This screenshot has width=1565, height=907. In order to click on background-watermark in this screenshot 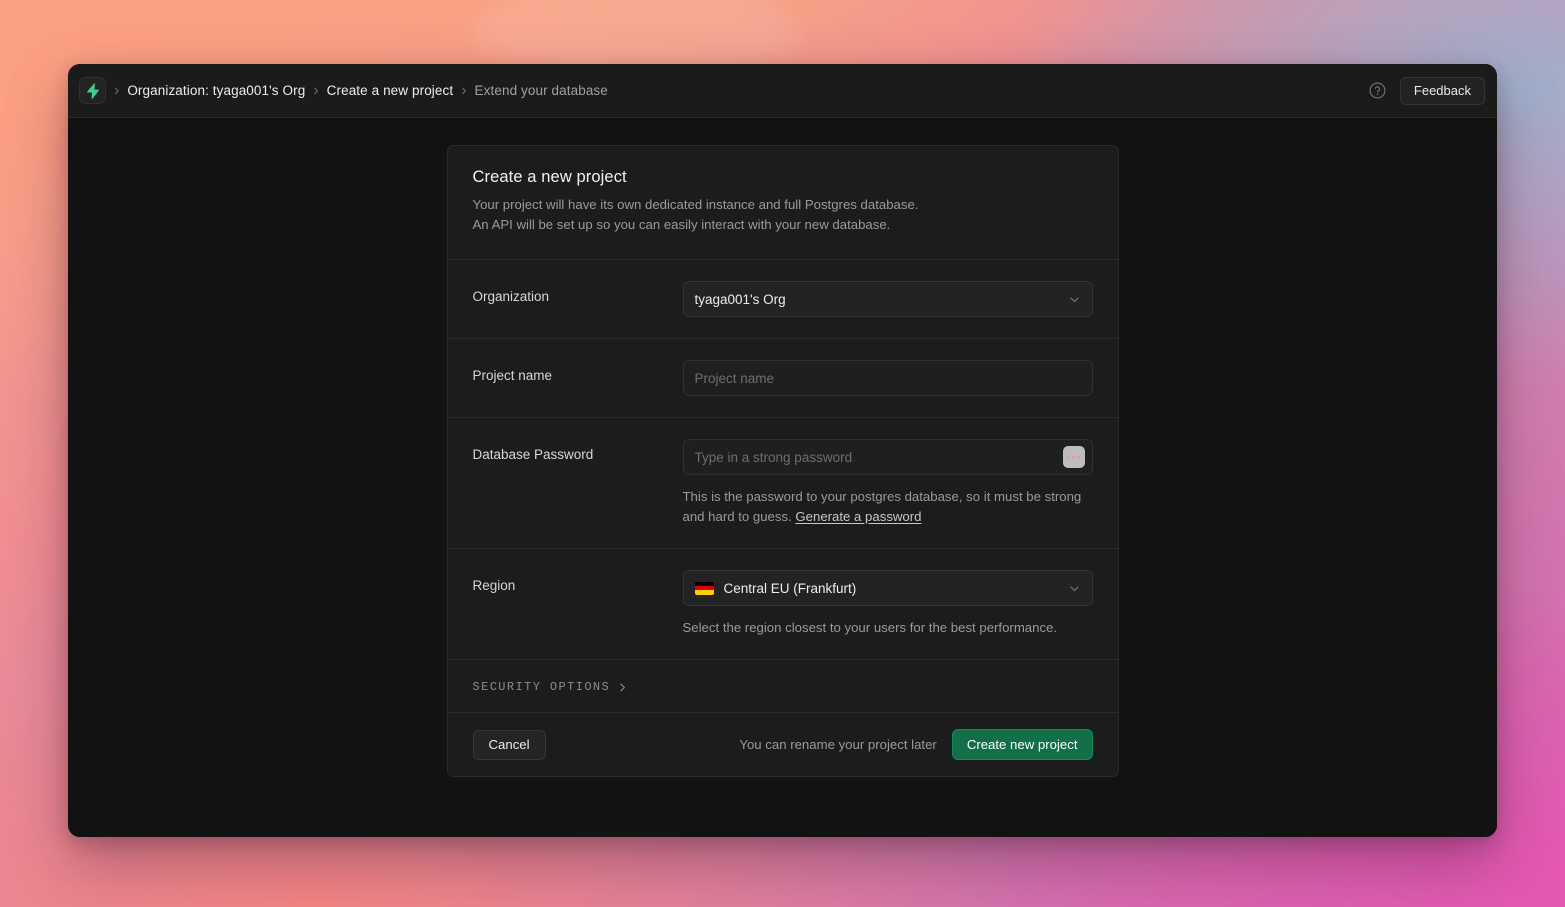, I will do `click(635, 34)`.